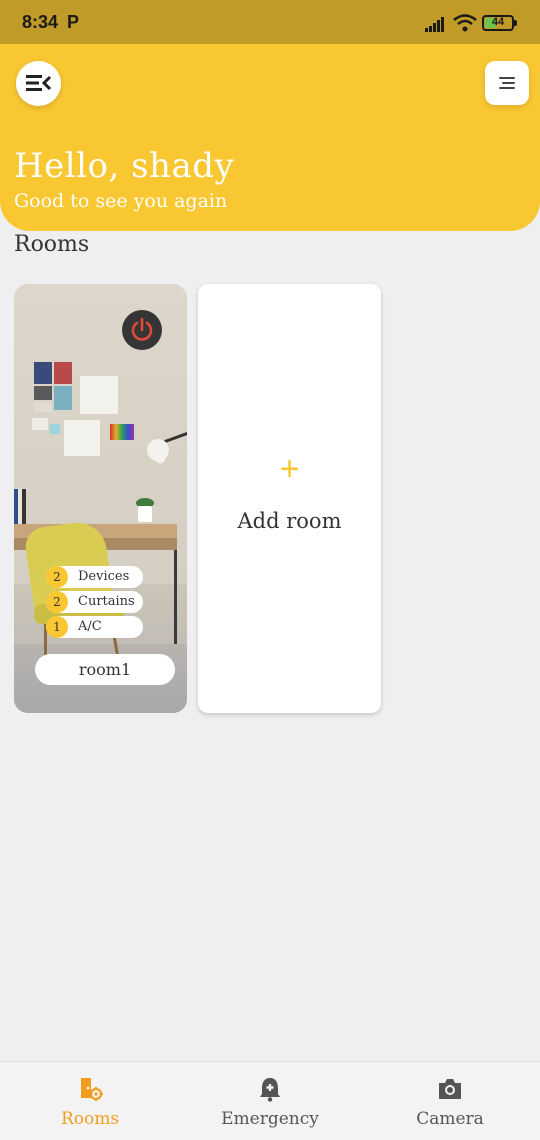 The height and width of the screenshot is (1140, 540). Describe the element at coordinates (124, 166) in the screenshot. I see `greeting-title: Hello, shady` at that location.